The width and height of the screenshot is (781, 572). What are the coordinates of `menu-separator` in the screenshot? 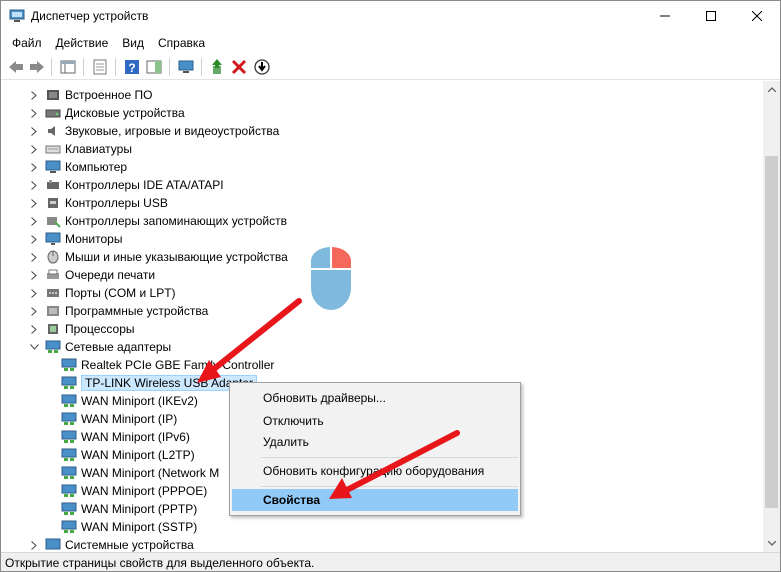 It's located at (389, 486).